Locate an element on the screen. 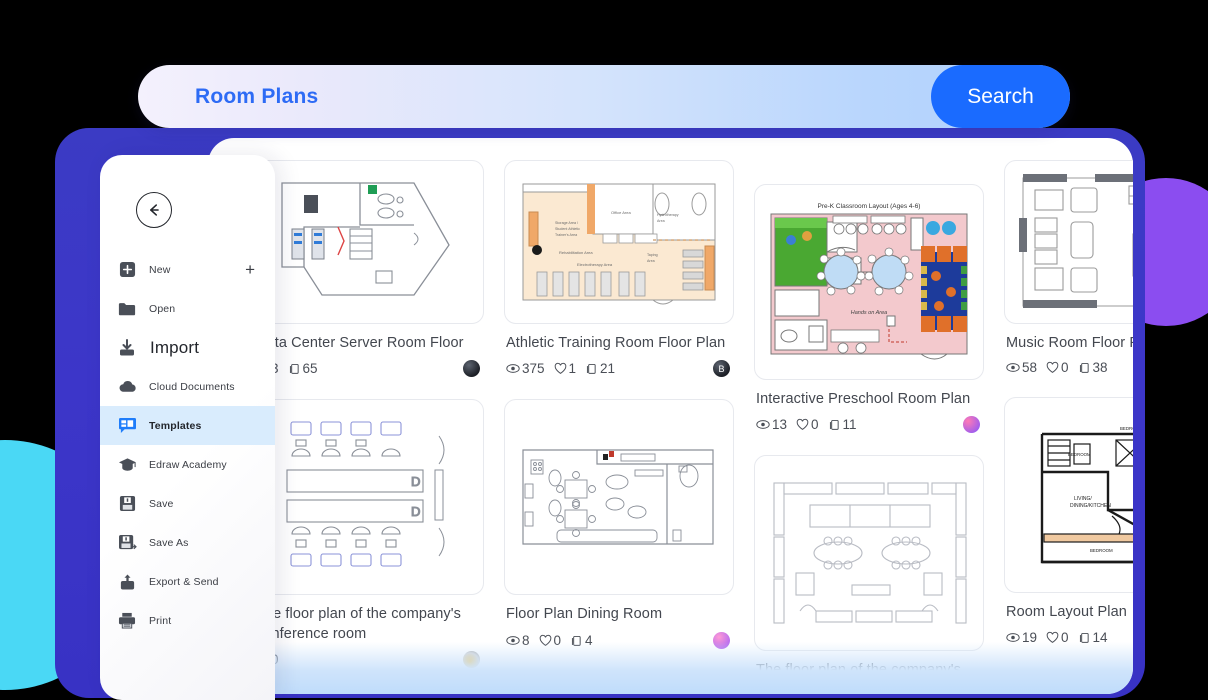 This screenshot has width=1208, height=700. like-count: 0 is located at coordinates (1065, 637).